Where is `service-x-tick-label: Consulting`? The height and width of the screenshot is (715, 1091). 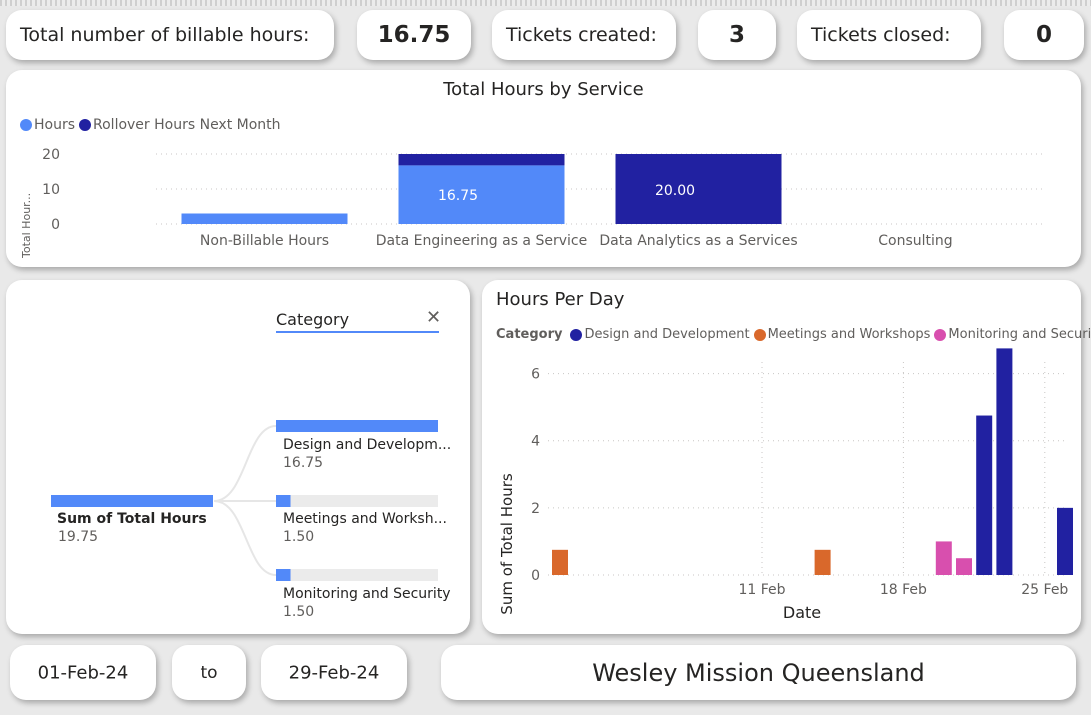 service-x-tick-label: Consulting is located at coordinates (915, 241).